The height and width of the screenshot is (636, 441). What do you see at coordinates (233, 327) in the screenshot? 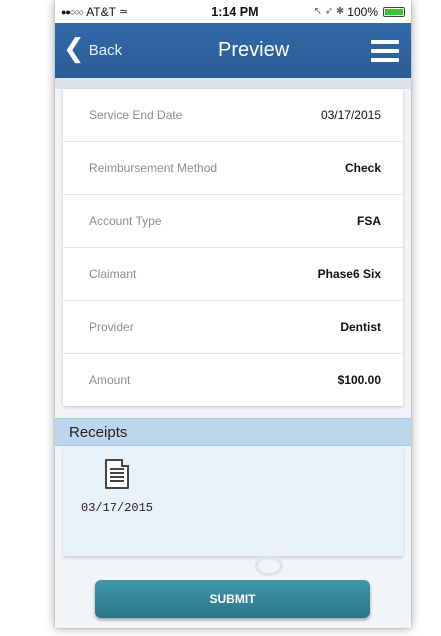
I see `detail-row-provider: Provider Dentist` at bounding box center [233, 327].